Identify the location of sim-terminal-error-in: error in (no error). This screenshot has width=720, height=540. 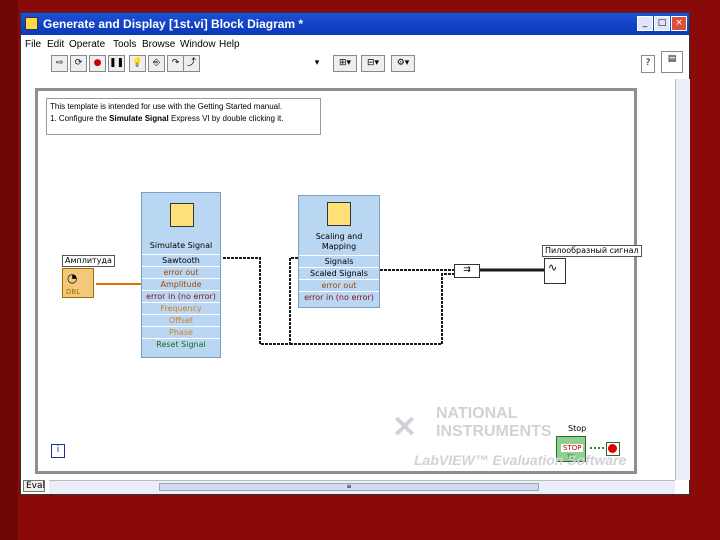
(181, 296).